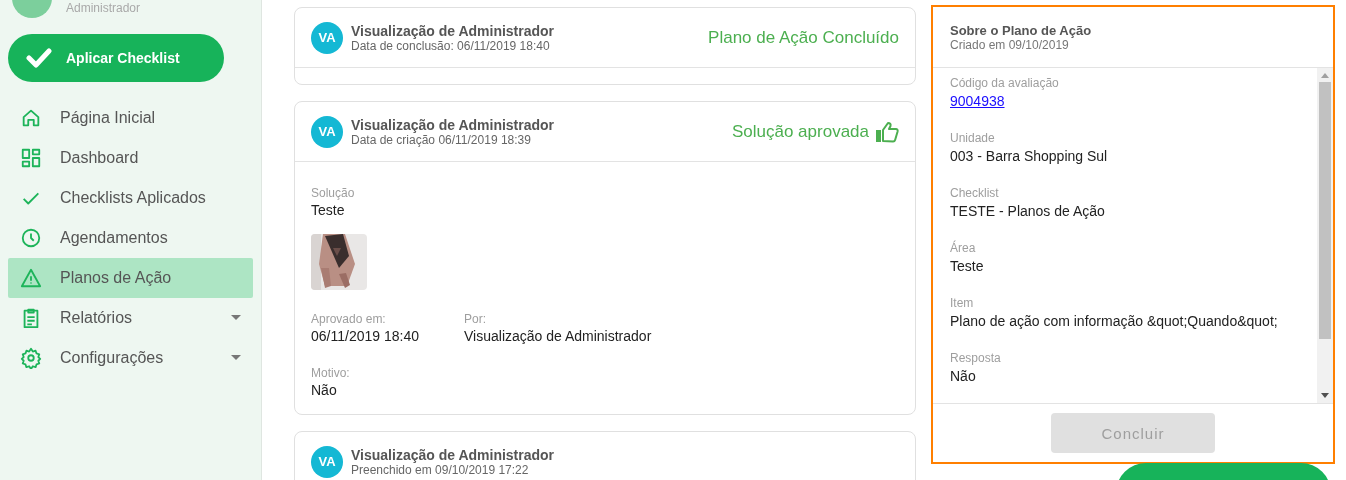 Image resolution: width=1346 pixels, height=480 pixels. Describe the element at coordinates (973, 138) in the screenshot. I see `field-label: Unidade` at that location.